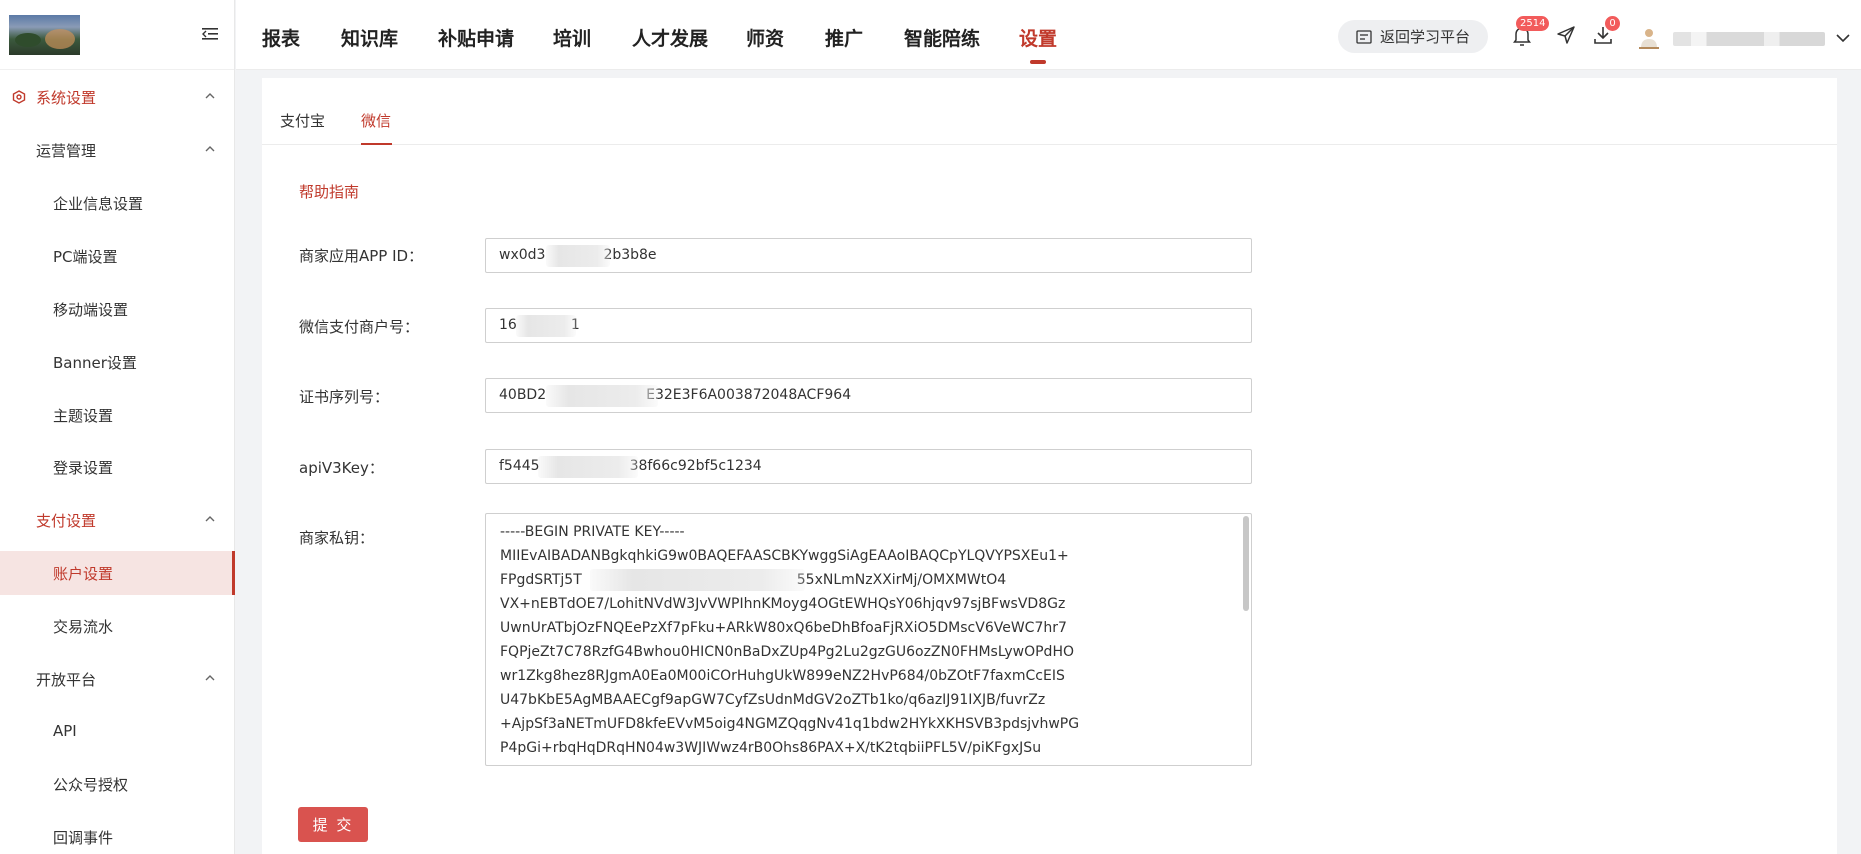 The height and width of the screenshot is (854, 1861). I want to click on payment-tabs: 支付宝 微信, so click(1049, 111).